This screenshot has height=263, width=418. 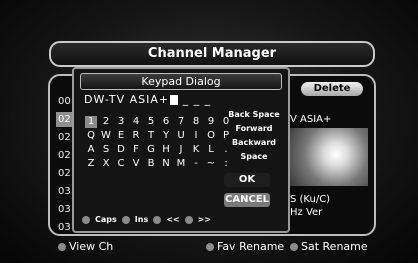 What do you see at coordinates (332, 89) in the screenshot?
I see `delete-button: Delete` at bounding box center [332, 89].